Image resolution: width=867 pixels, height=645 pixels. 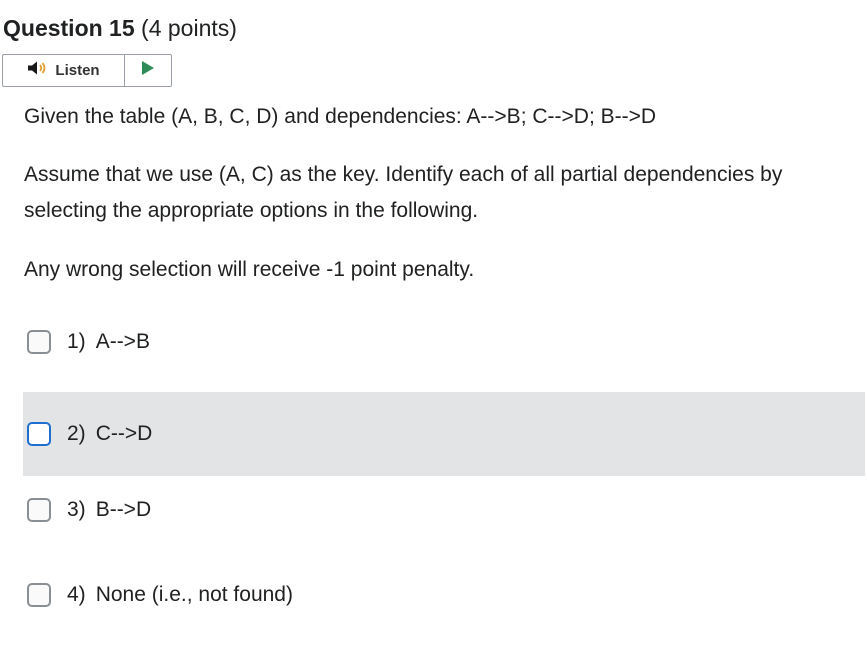 I want to click on listen-label: Listen, so click(x=77, y=70).